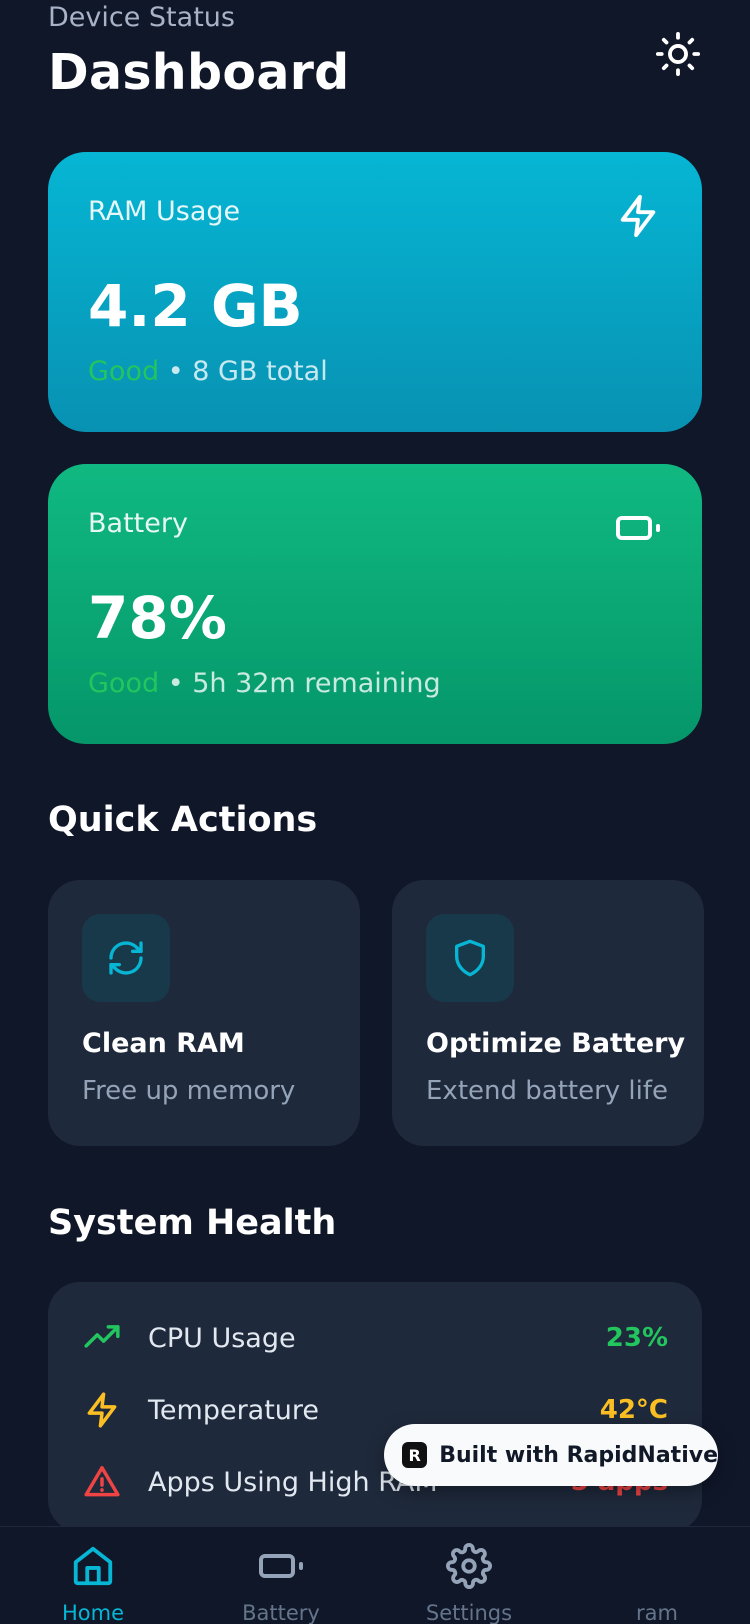 This screenshot has width=750, height=1624. I want to click on system-health-title: System Health, so click(192, 1223).